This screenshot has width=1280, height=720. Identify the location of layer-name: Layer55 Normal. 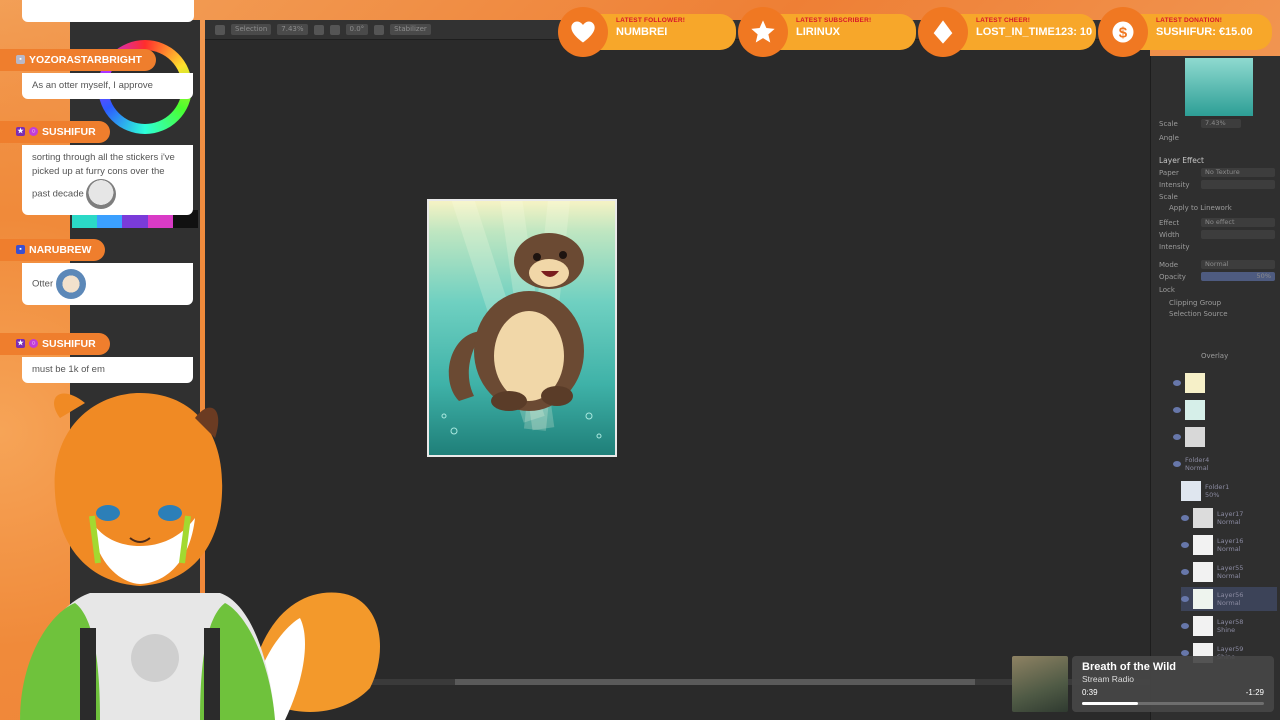
(1230, 572).